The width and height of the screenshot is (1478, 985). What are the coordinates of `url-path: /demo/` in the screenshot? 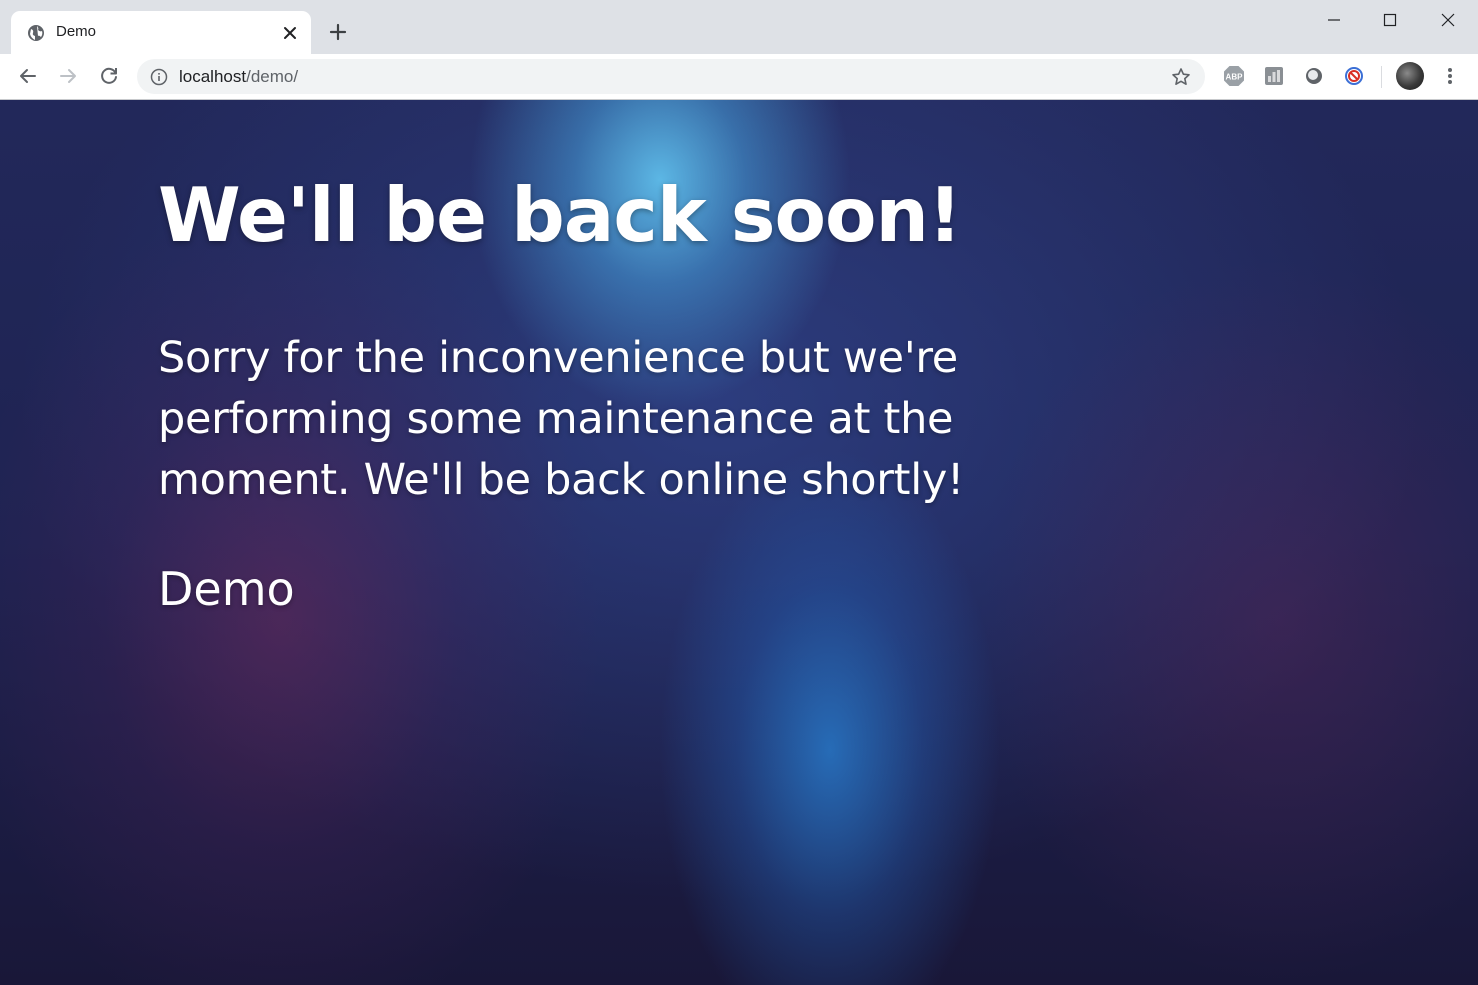 It's located at (272, 76).